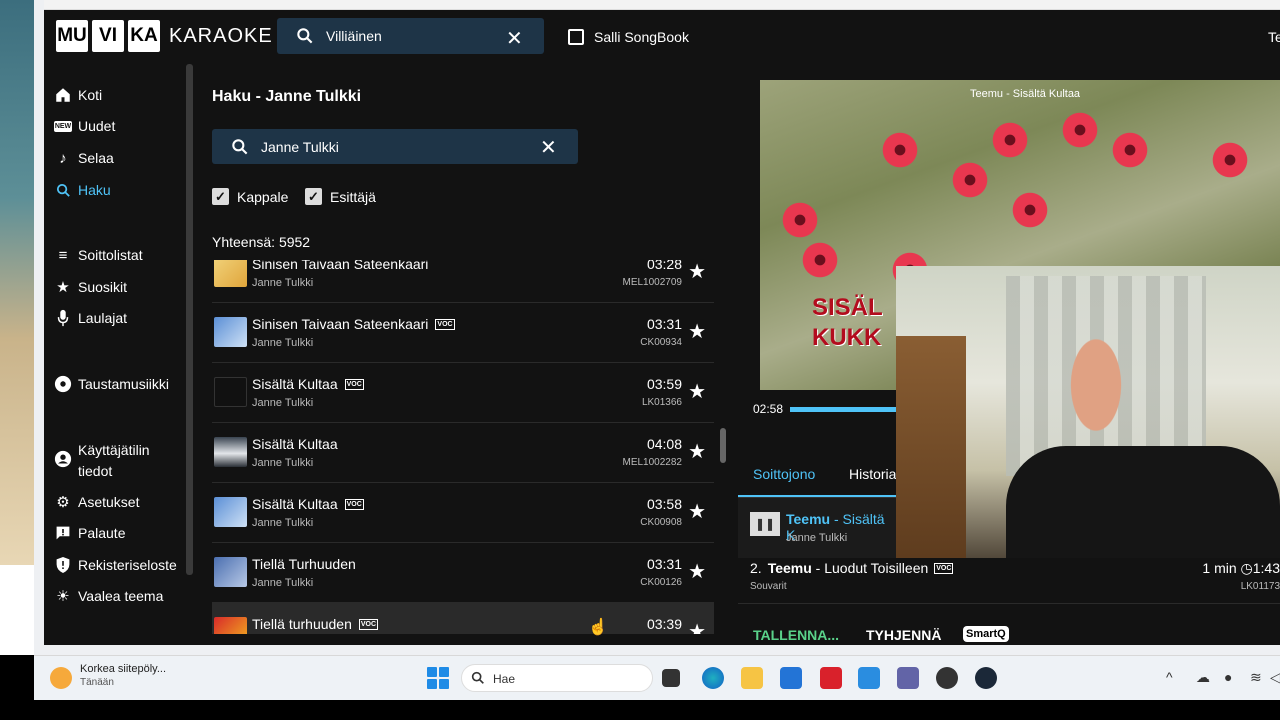  What do you see at coordinates (395, 146) in the screenshot?
I see `results-search-input: Janne Tulkki ✕` at bounding box center [395, 146].